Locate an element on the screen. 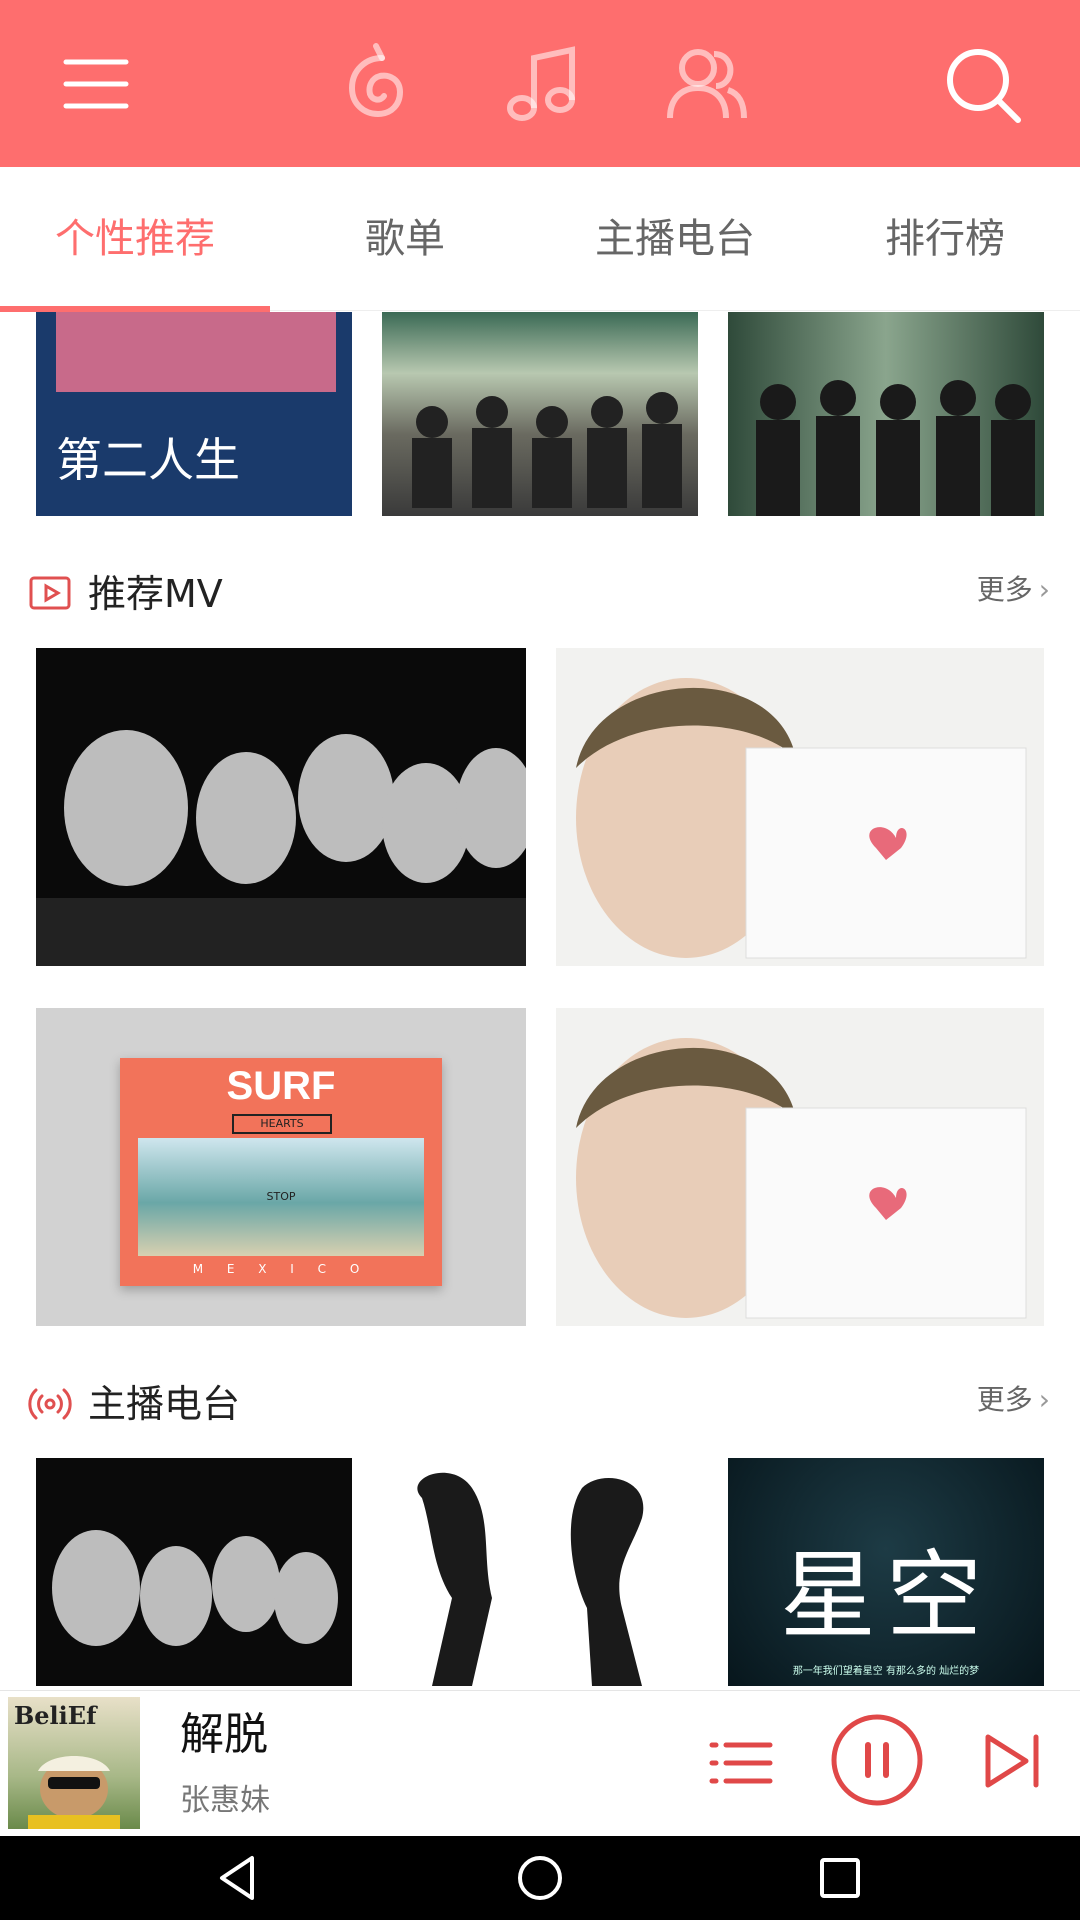 This screenshot has width=1080, height=1920. system-nav-bar is located at coordinates (540, 1878).